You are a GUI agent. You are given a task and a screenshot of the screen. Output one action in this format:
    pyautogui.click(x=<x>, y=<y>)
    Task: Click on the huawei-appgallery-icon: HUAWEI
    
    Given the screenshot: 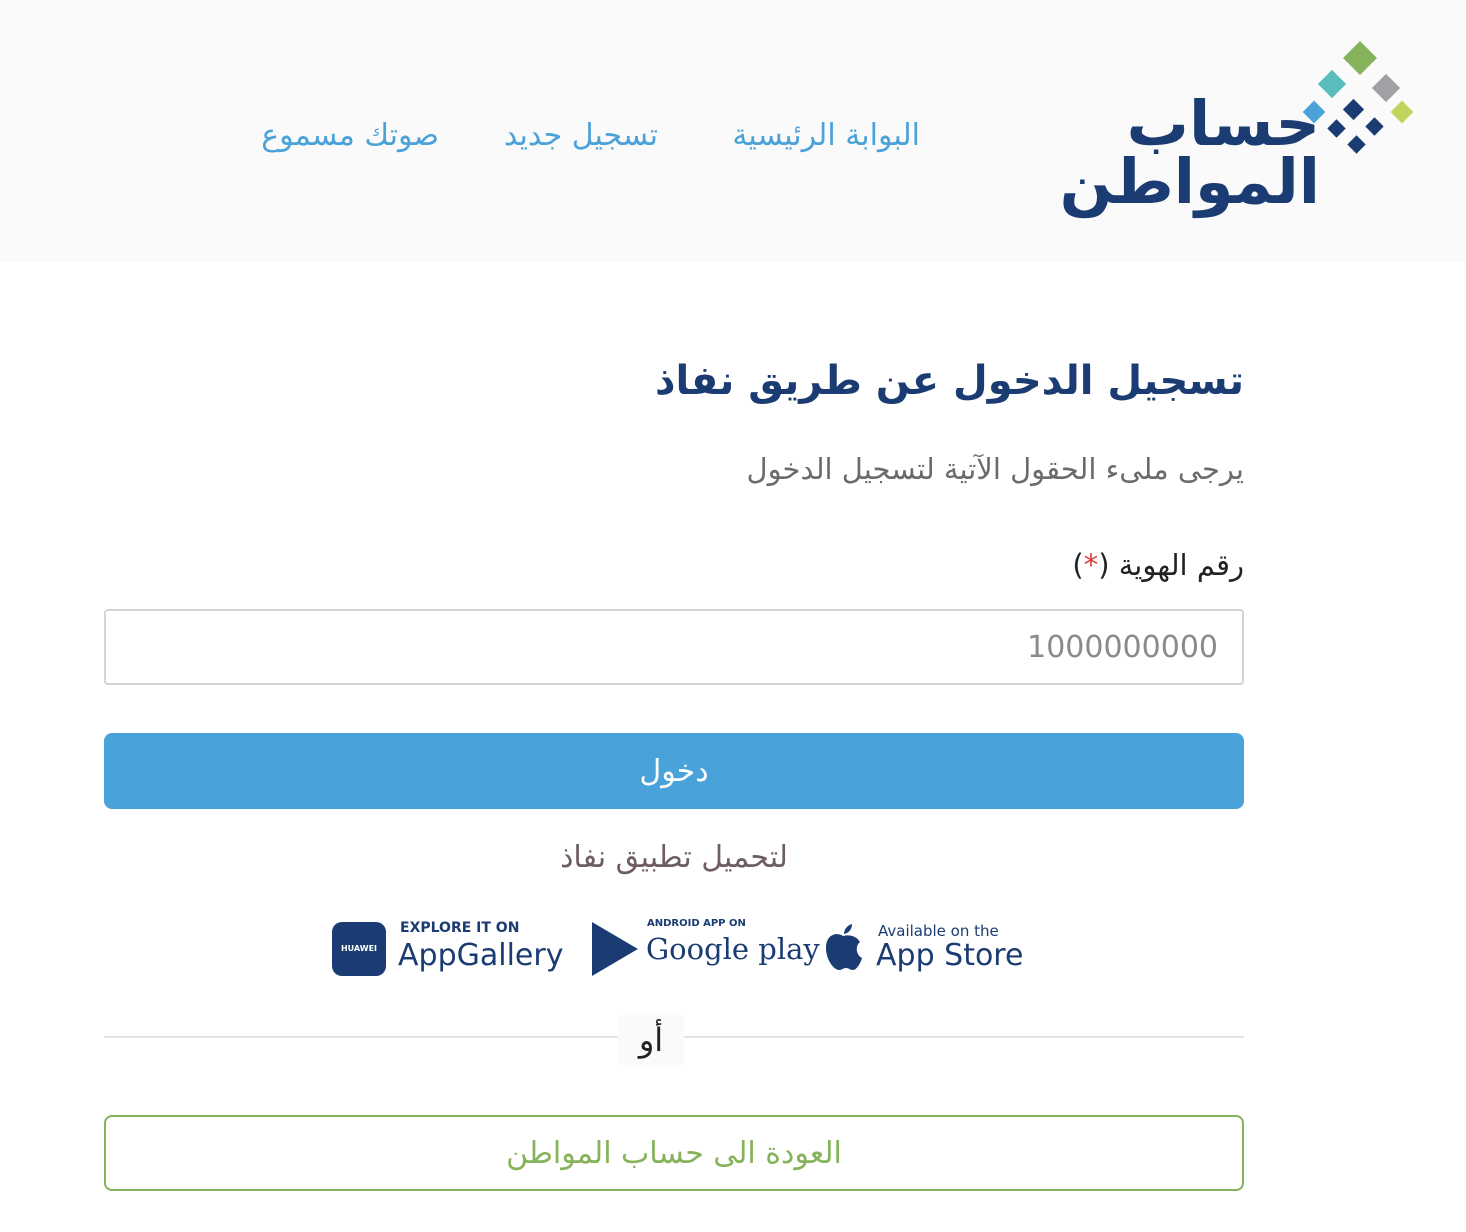 What is the action you would take?
    pyautogui.click(x=359, y=949)
    